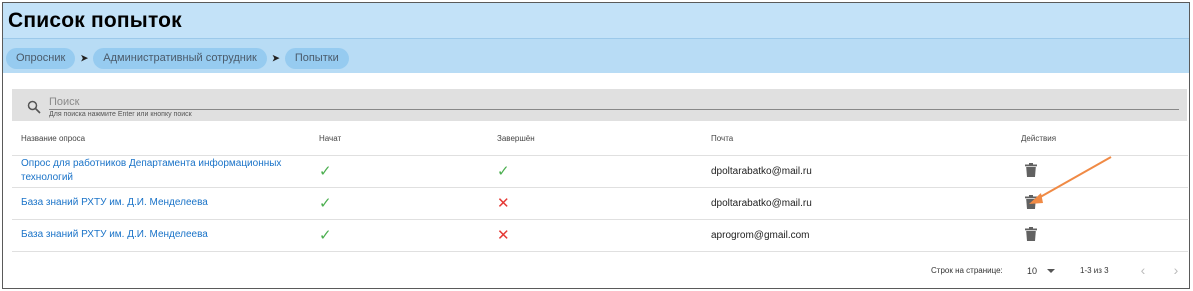  I want to click on page-title: Список попыток, so click(95, 20).